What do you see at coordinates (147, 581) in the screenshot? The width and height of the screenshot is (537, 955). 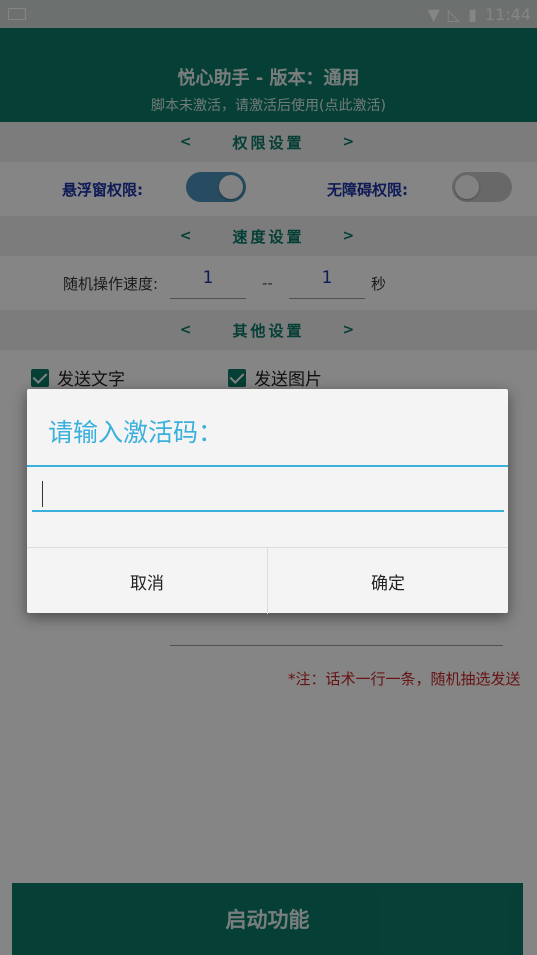 I see `cancel-button: 取消` at bounding box center [147, 581].